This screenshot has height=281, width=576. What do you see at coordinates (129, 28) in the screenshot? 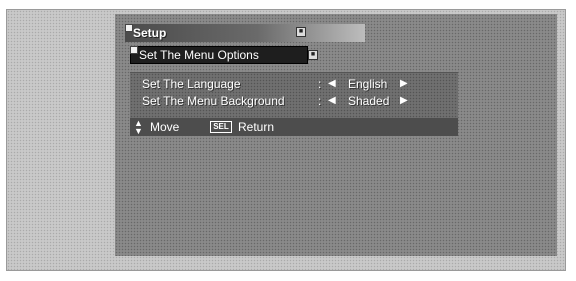
I see `title-corner-marker` at bounding box center [129, 28].